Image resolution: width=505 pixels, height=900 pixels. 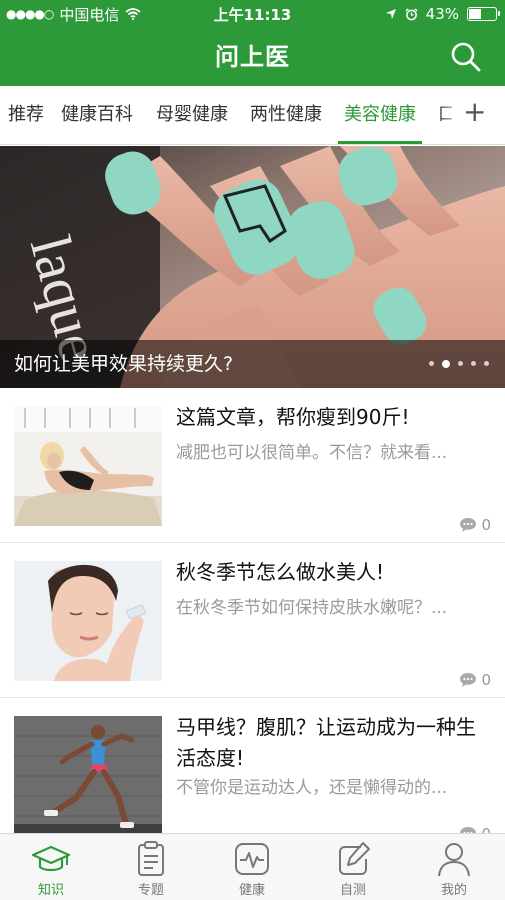 What do you see at coordinates (252, 14) in the screenshot?
I see `status-bar: ●●●●○ 中国电信 上午11:13 43%` at bounding box center [252, 14].